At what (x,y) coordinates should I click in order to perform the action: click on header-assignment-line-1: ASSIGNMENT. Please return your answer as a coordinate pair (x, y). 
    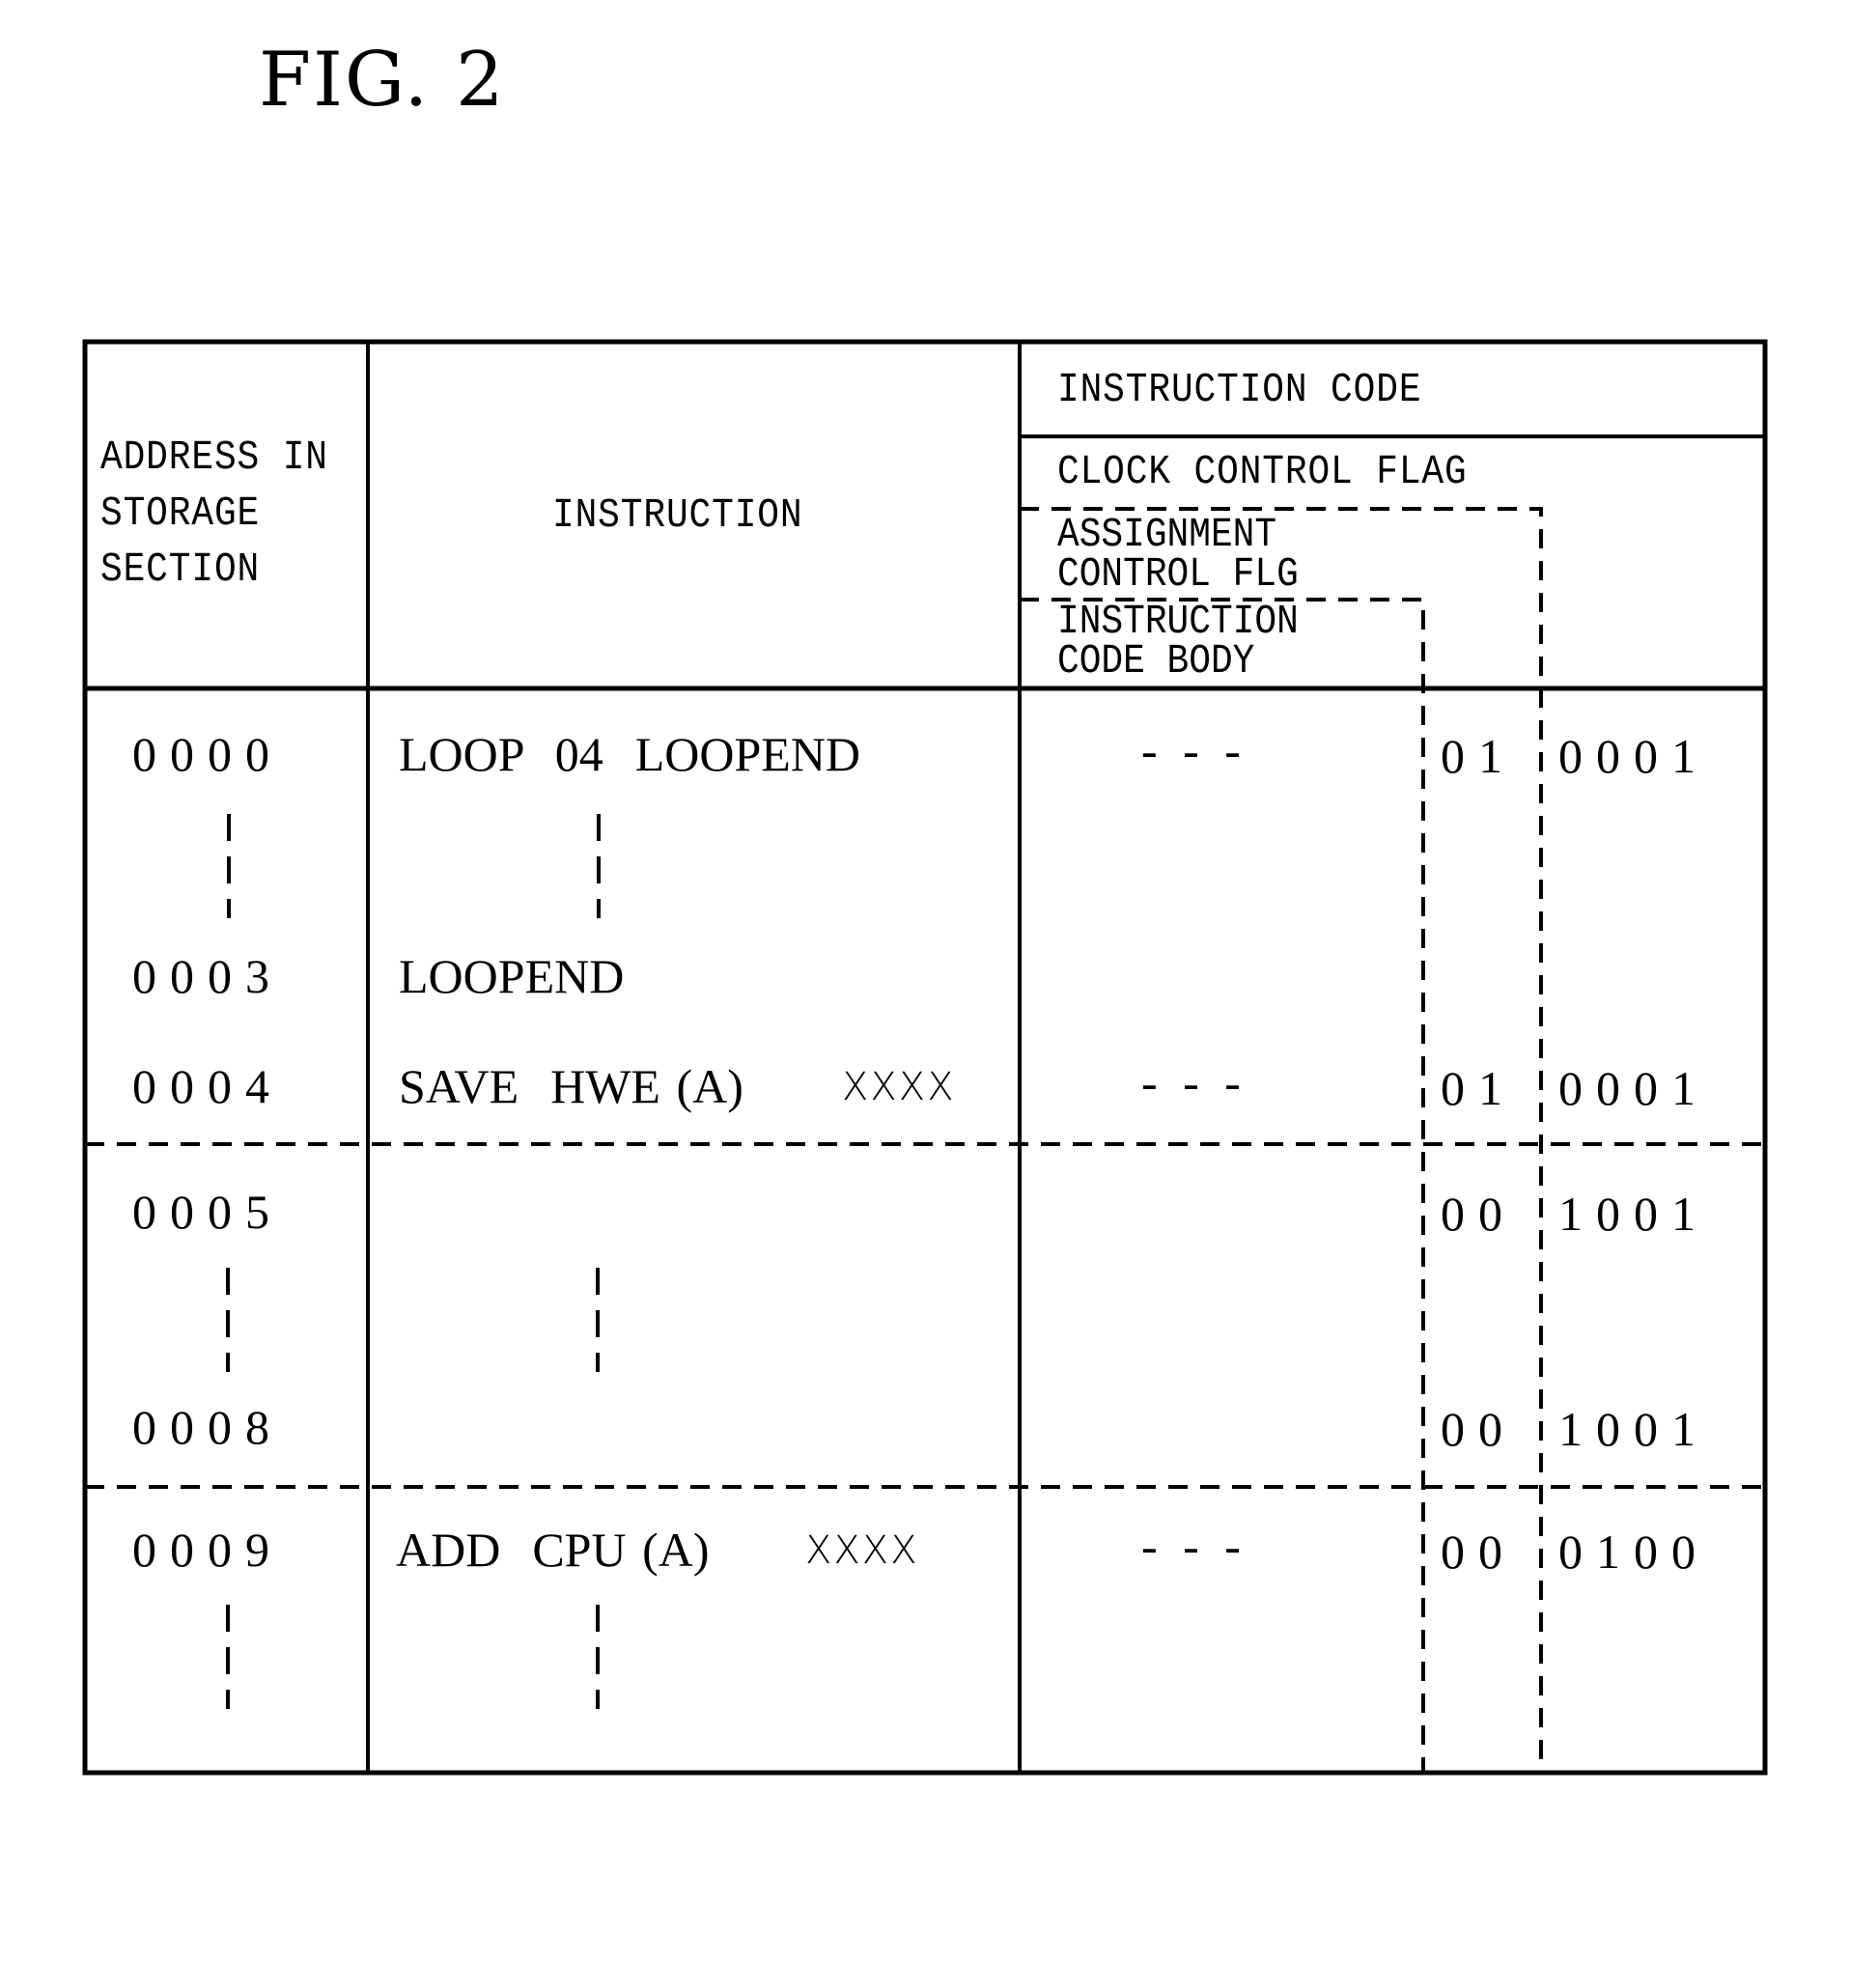
    Looking at the image, I should click on (1167, 535).